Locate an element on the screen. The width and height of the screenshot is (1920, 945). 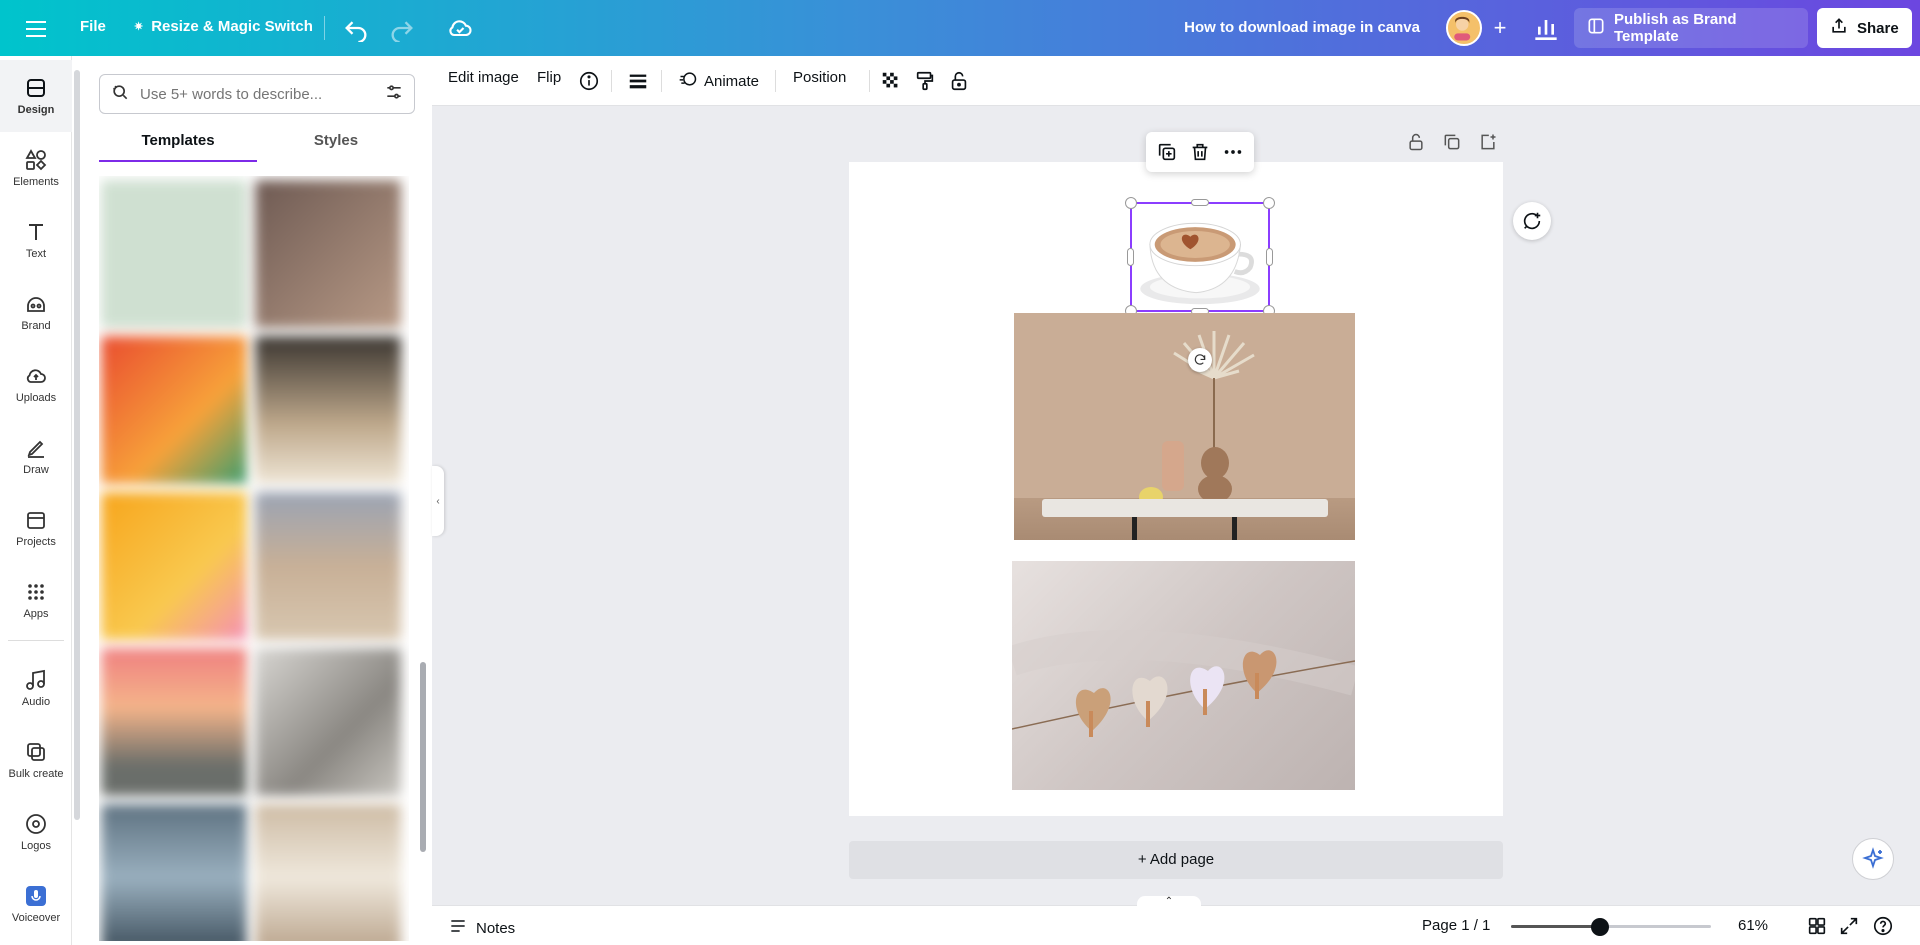
rail-item-apps: Apps is located at coordinates (36, 600).